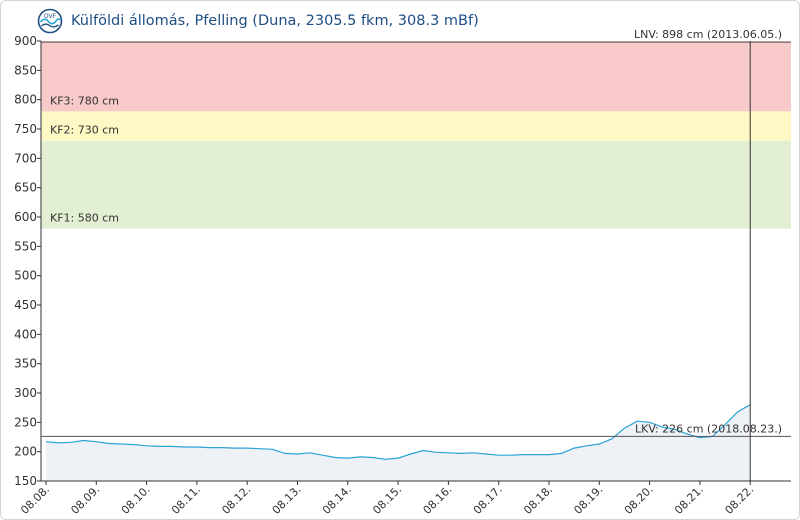  Describe the element at coordinates (588, 500) in the screenshot. I see `x-tick-label: 08.19.` at that location.